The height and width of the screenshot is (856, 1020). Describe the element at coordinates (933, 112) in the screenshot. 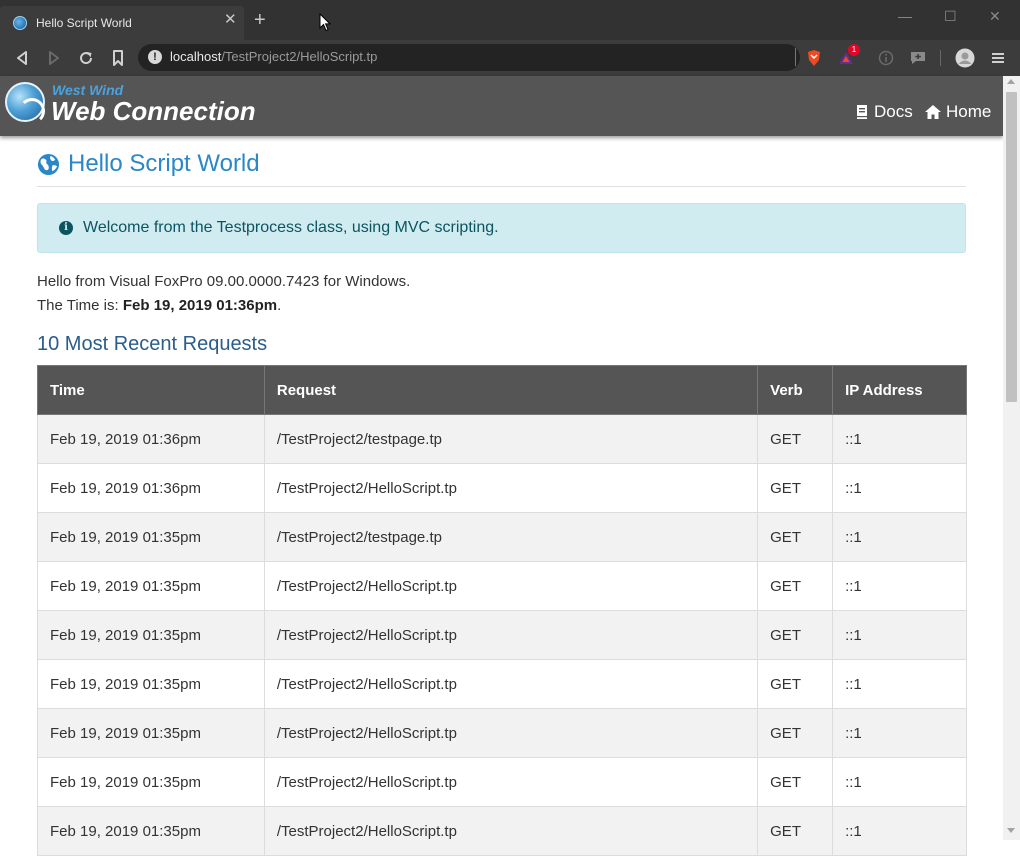

I see `home-icon` at that location.